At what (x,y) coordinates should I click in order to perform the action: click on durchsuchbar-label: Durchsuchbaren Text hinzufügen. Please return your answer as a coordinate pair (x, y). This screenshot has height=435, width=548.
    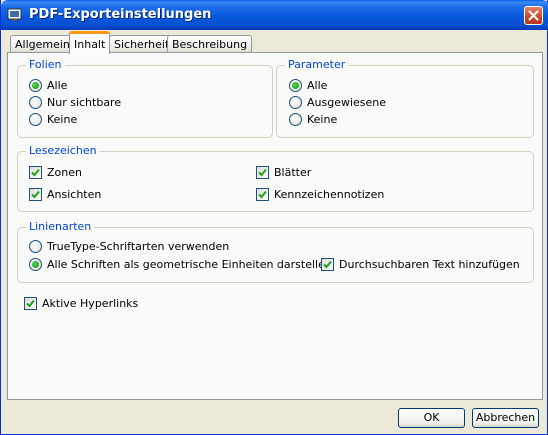
    Looking at the image, I should click on (429, 264).